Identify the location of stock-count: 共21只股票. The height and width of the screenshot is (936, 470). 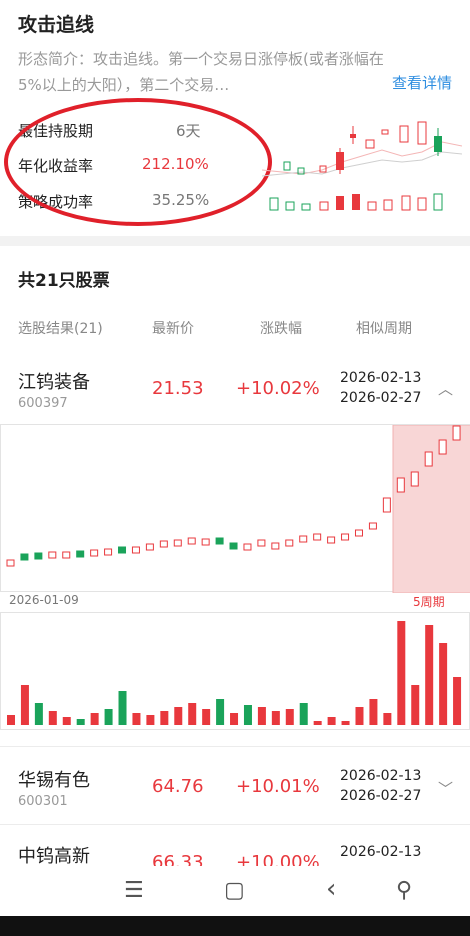
(64, 281).